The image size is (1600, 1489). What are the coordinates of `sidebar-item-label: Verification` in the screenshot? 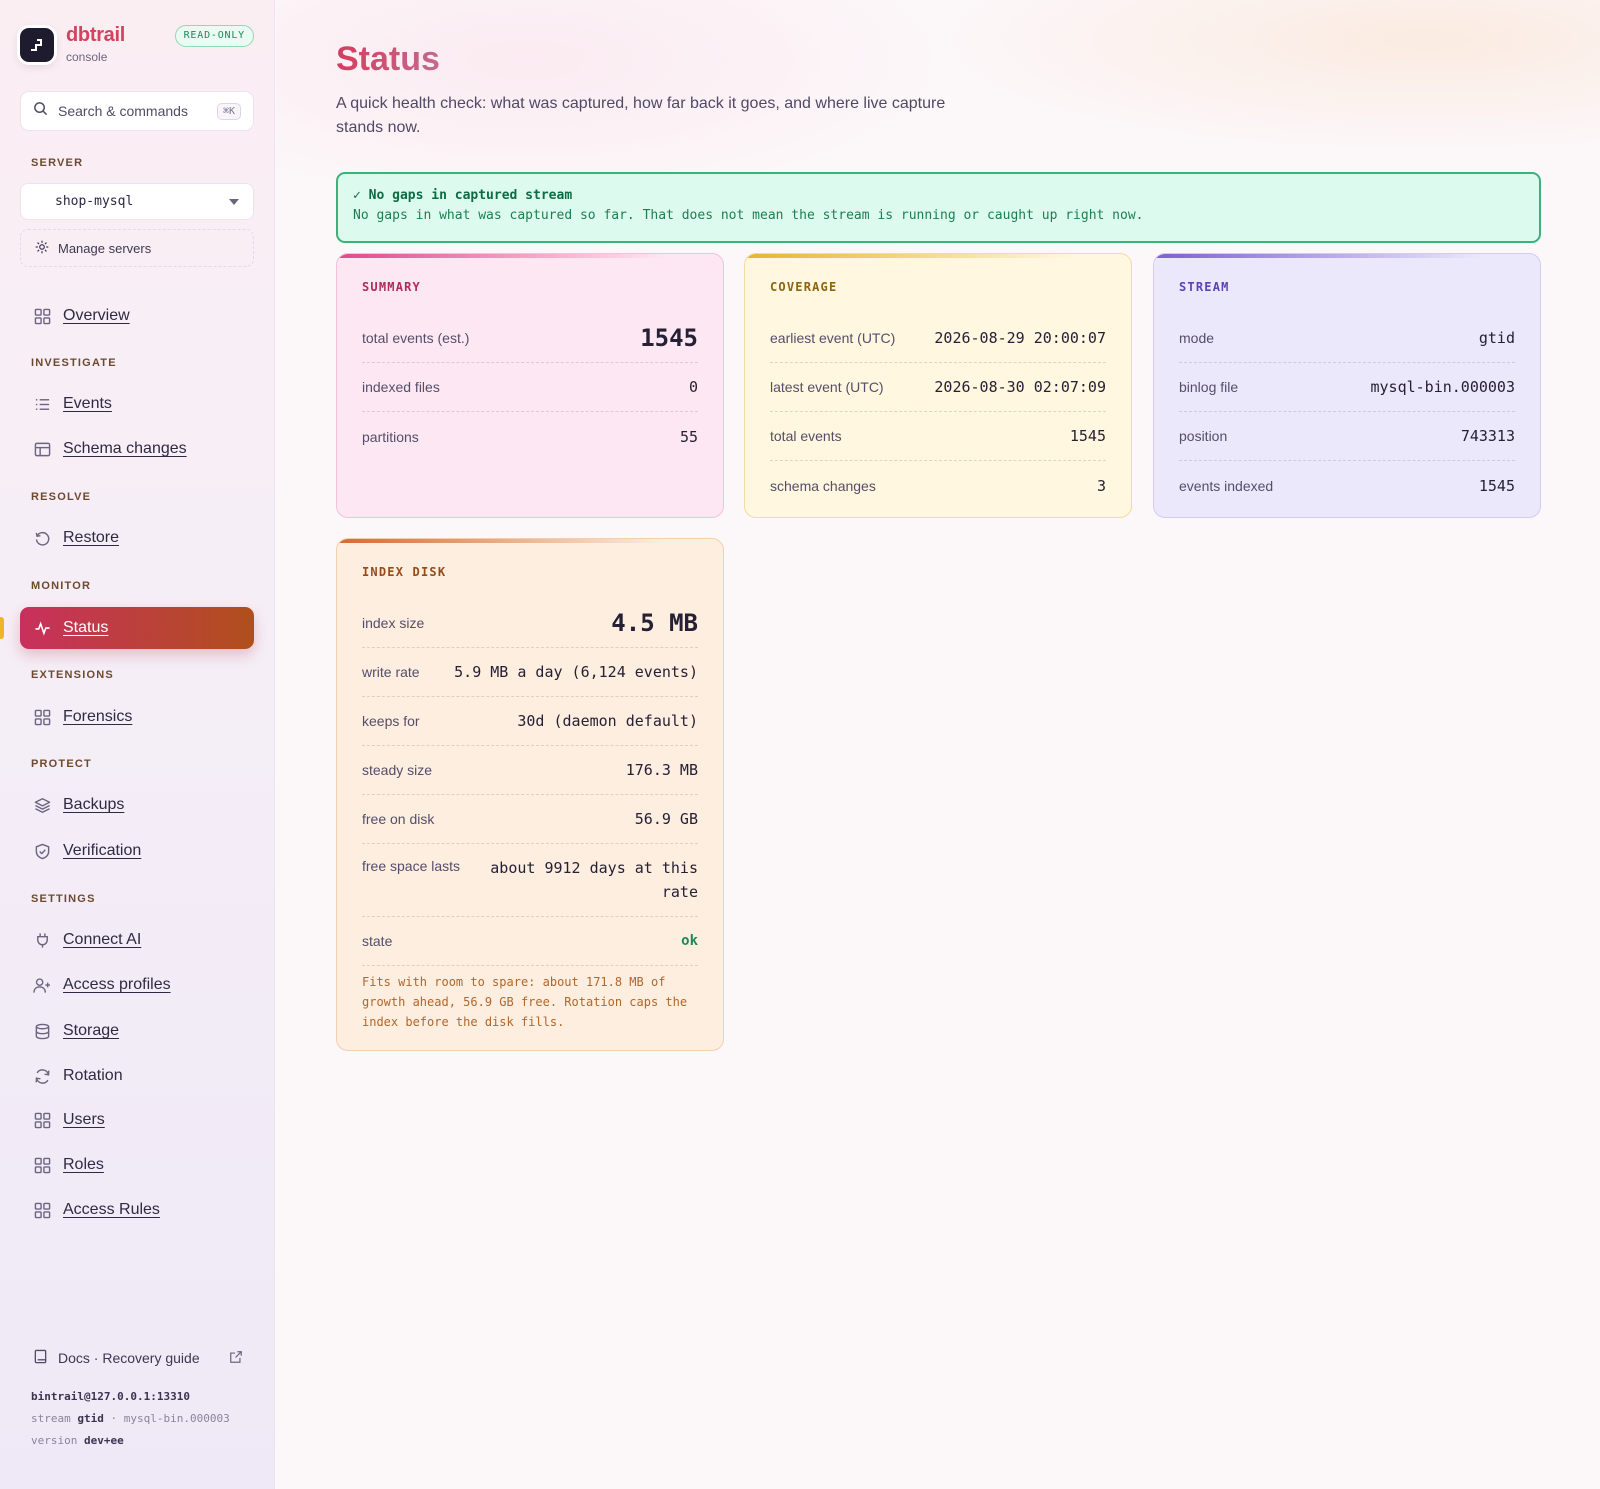 It's located at (102, 850).